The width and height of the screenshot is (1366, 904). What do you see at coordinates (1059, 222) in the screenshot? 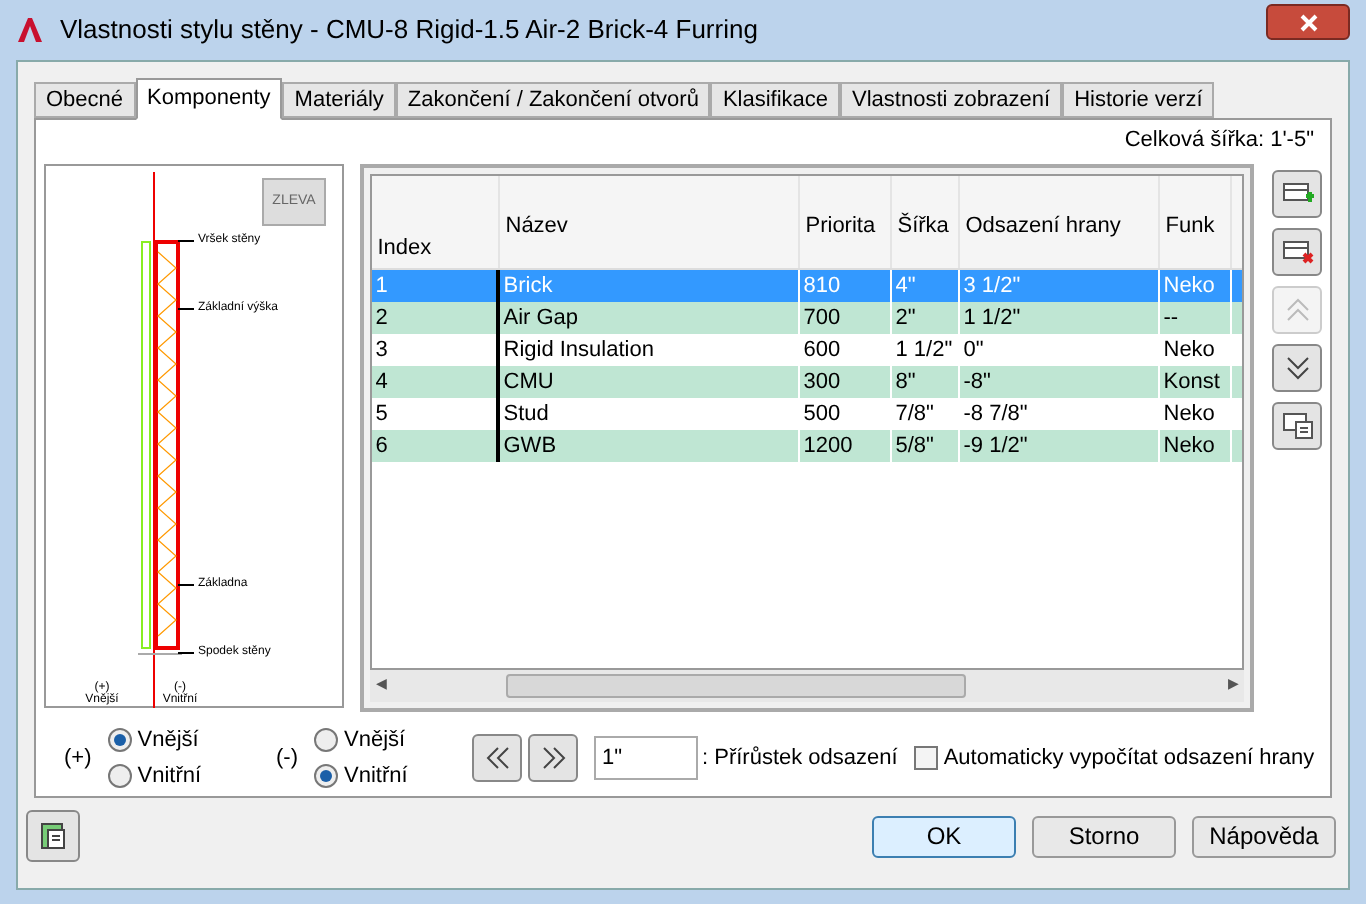
I see `column-header: Odsazení hrany` at bounding box center [1059, 222].